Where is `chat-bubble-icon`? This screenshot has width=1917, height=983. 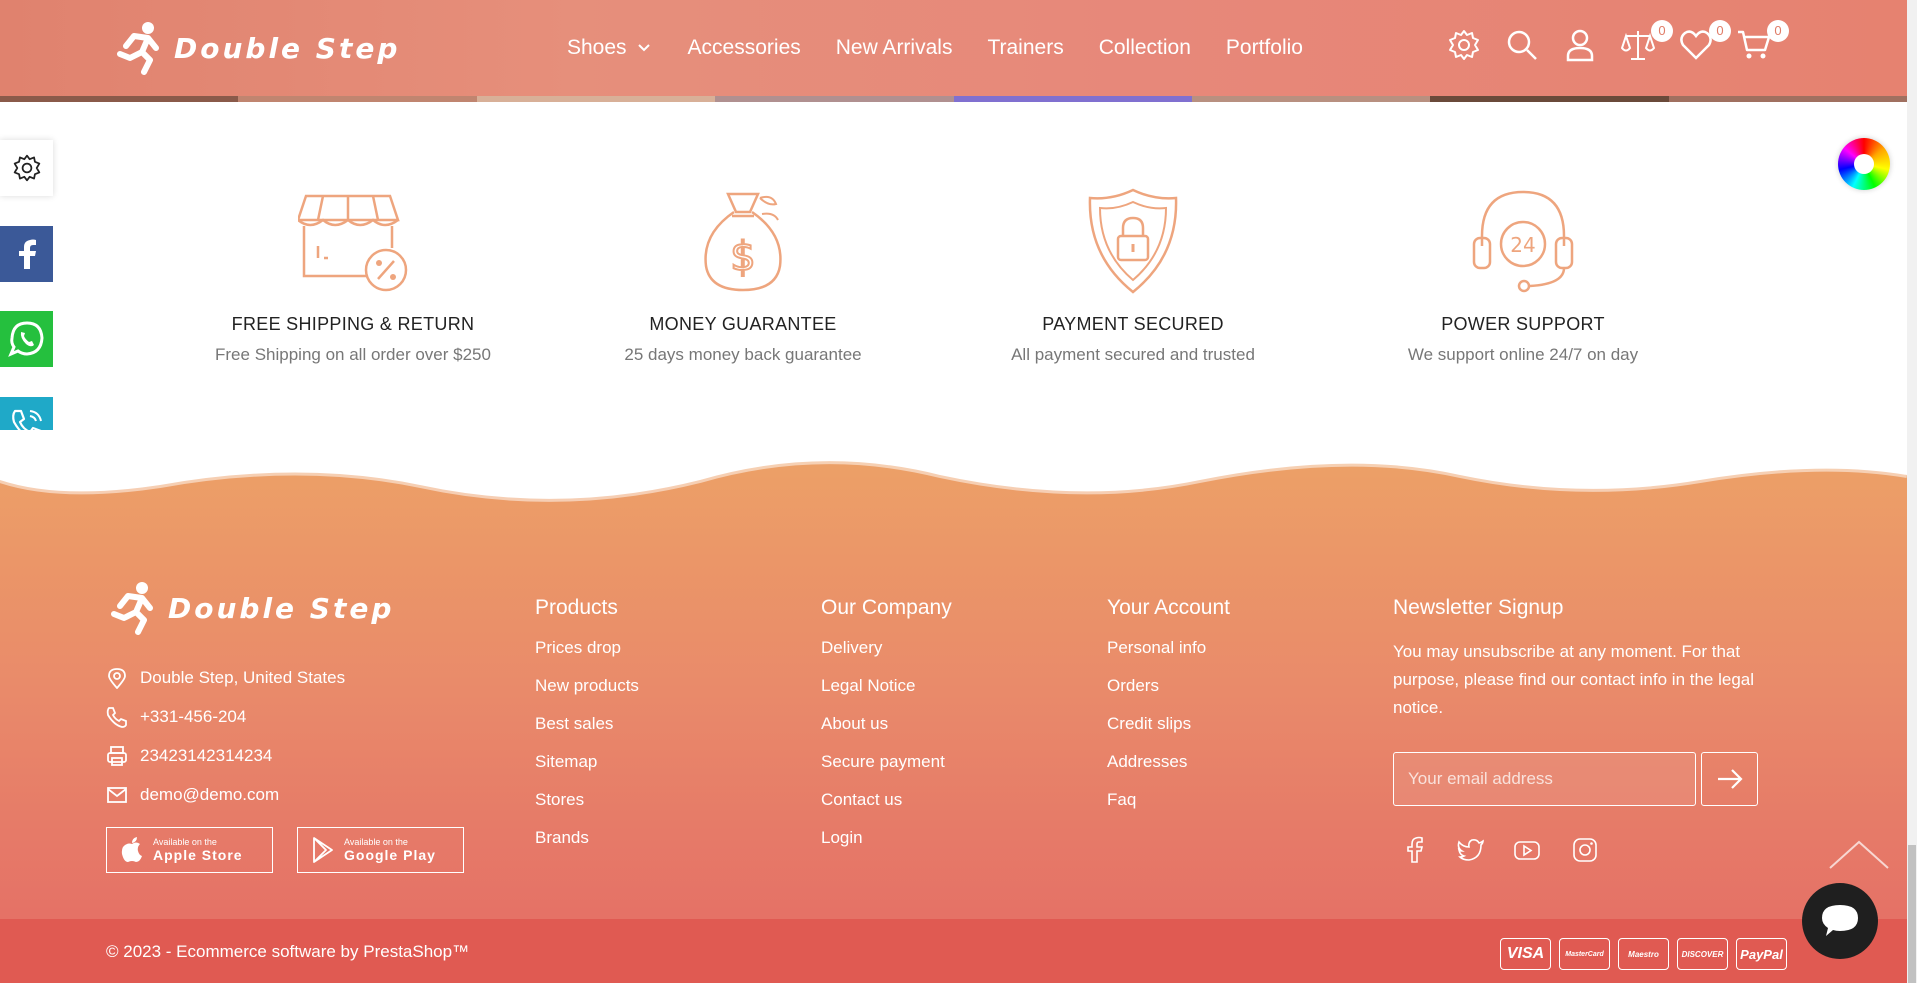
chat-bubble-icon is located at coordinates (1840, 920).